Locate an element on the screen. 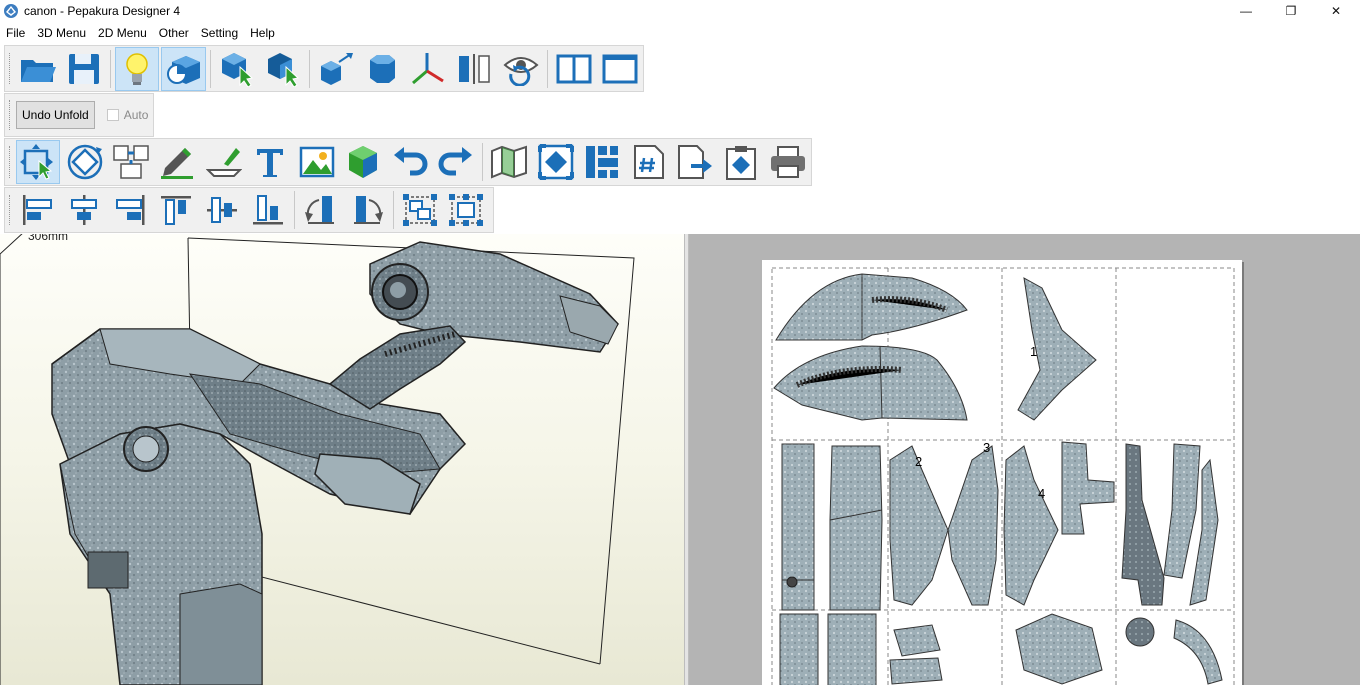 The height and width of the screenshot is (685, 1360). text-t-icon is located at coordinates (270, 163).